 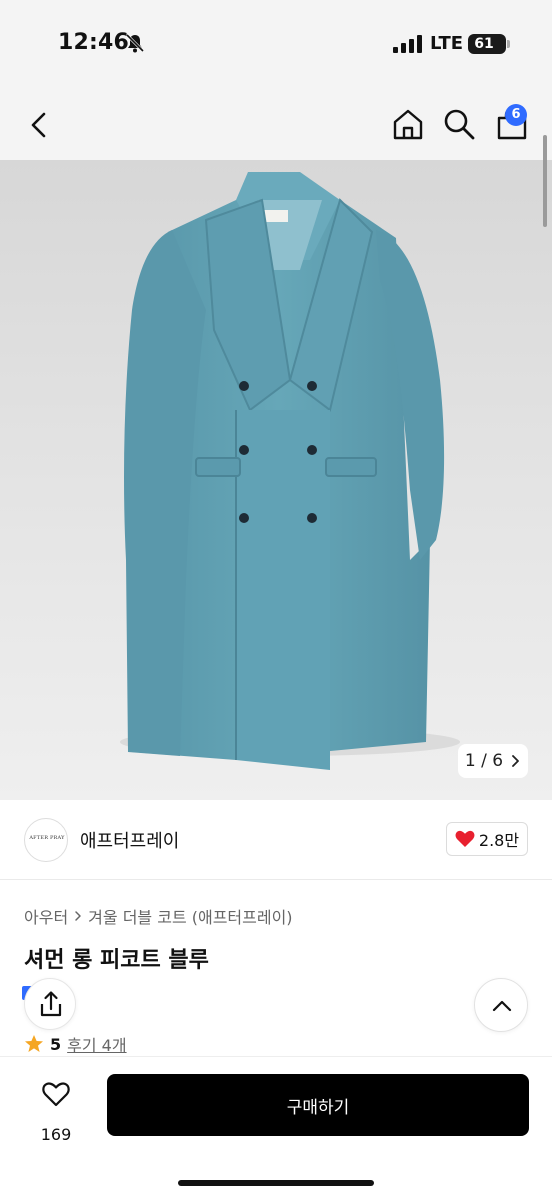 I want to click on home-indicator, so click(x=276, y=1183).